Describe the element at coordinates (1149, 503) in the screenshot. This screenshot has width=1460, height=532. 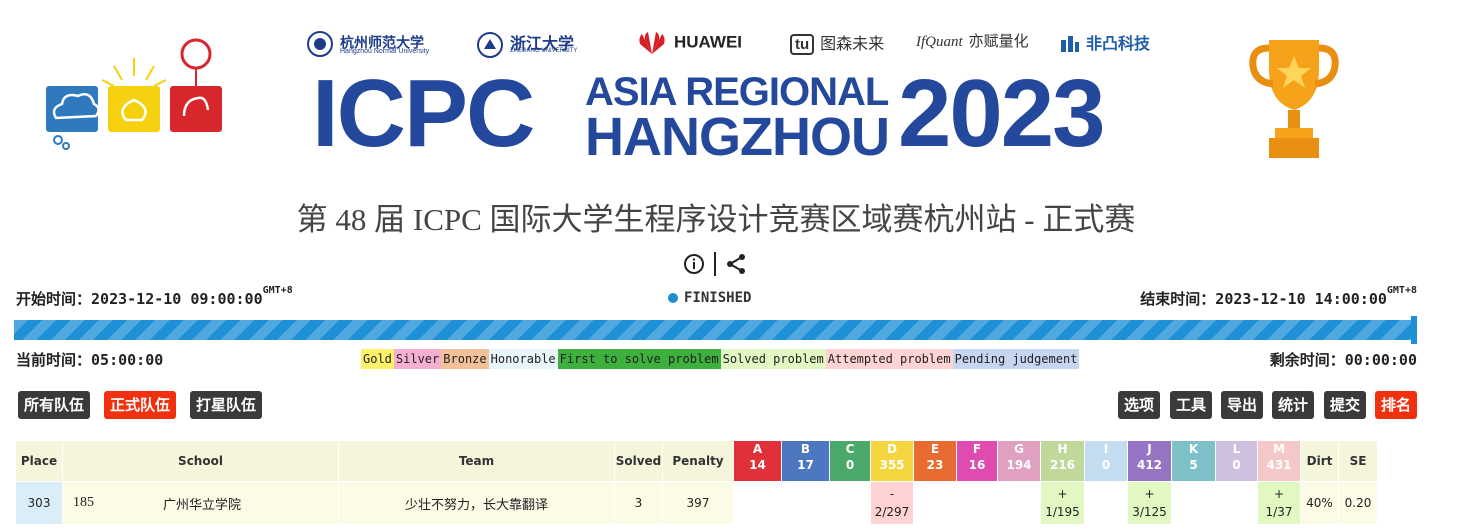
I see `problem-cell-j: +3/125` at that location.